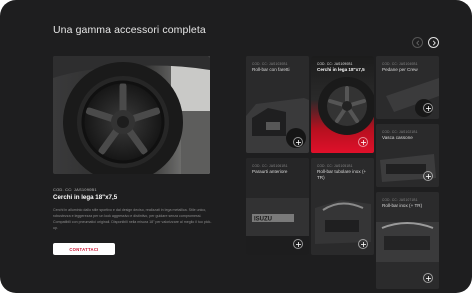  Describe the element at coordinates (75, 189) in the screenshot. I see `product-code: COD. CC: JAS1090B1` at that location.